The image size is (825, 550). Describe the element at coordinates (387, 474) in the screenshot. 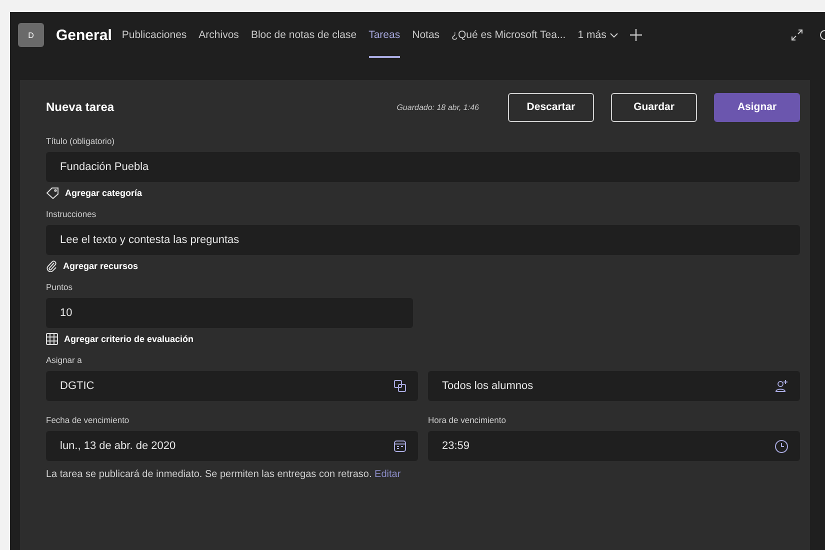

I see `edit-link: Editar` at that location.